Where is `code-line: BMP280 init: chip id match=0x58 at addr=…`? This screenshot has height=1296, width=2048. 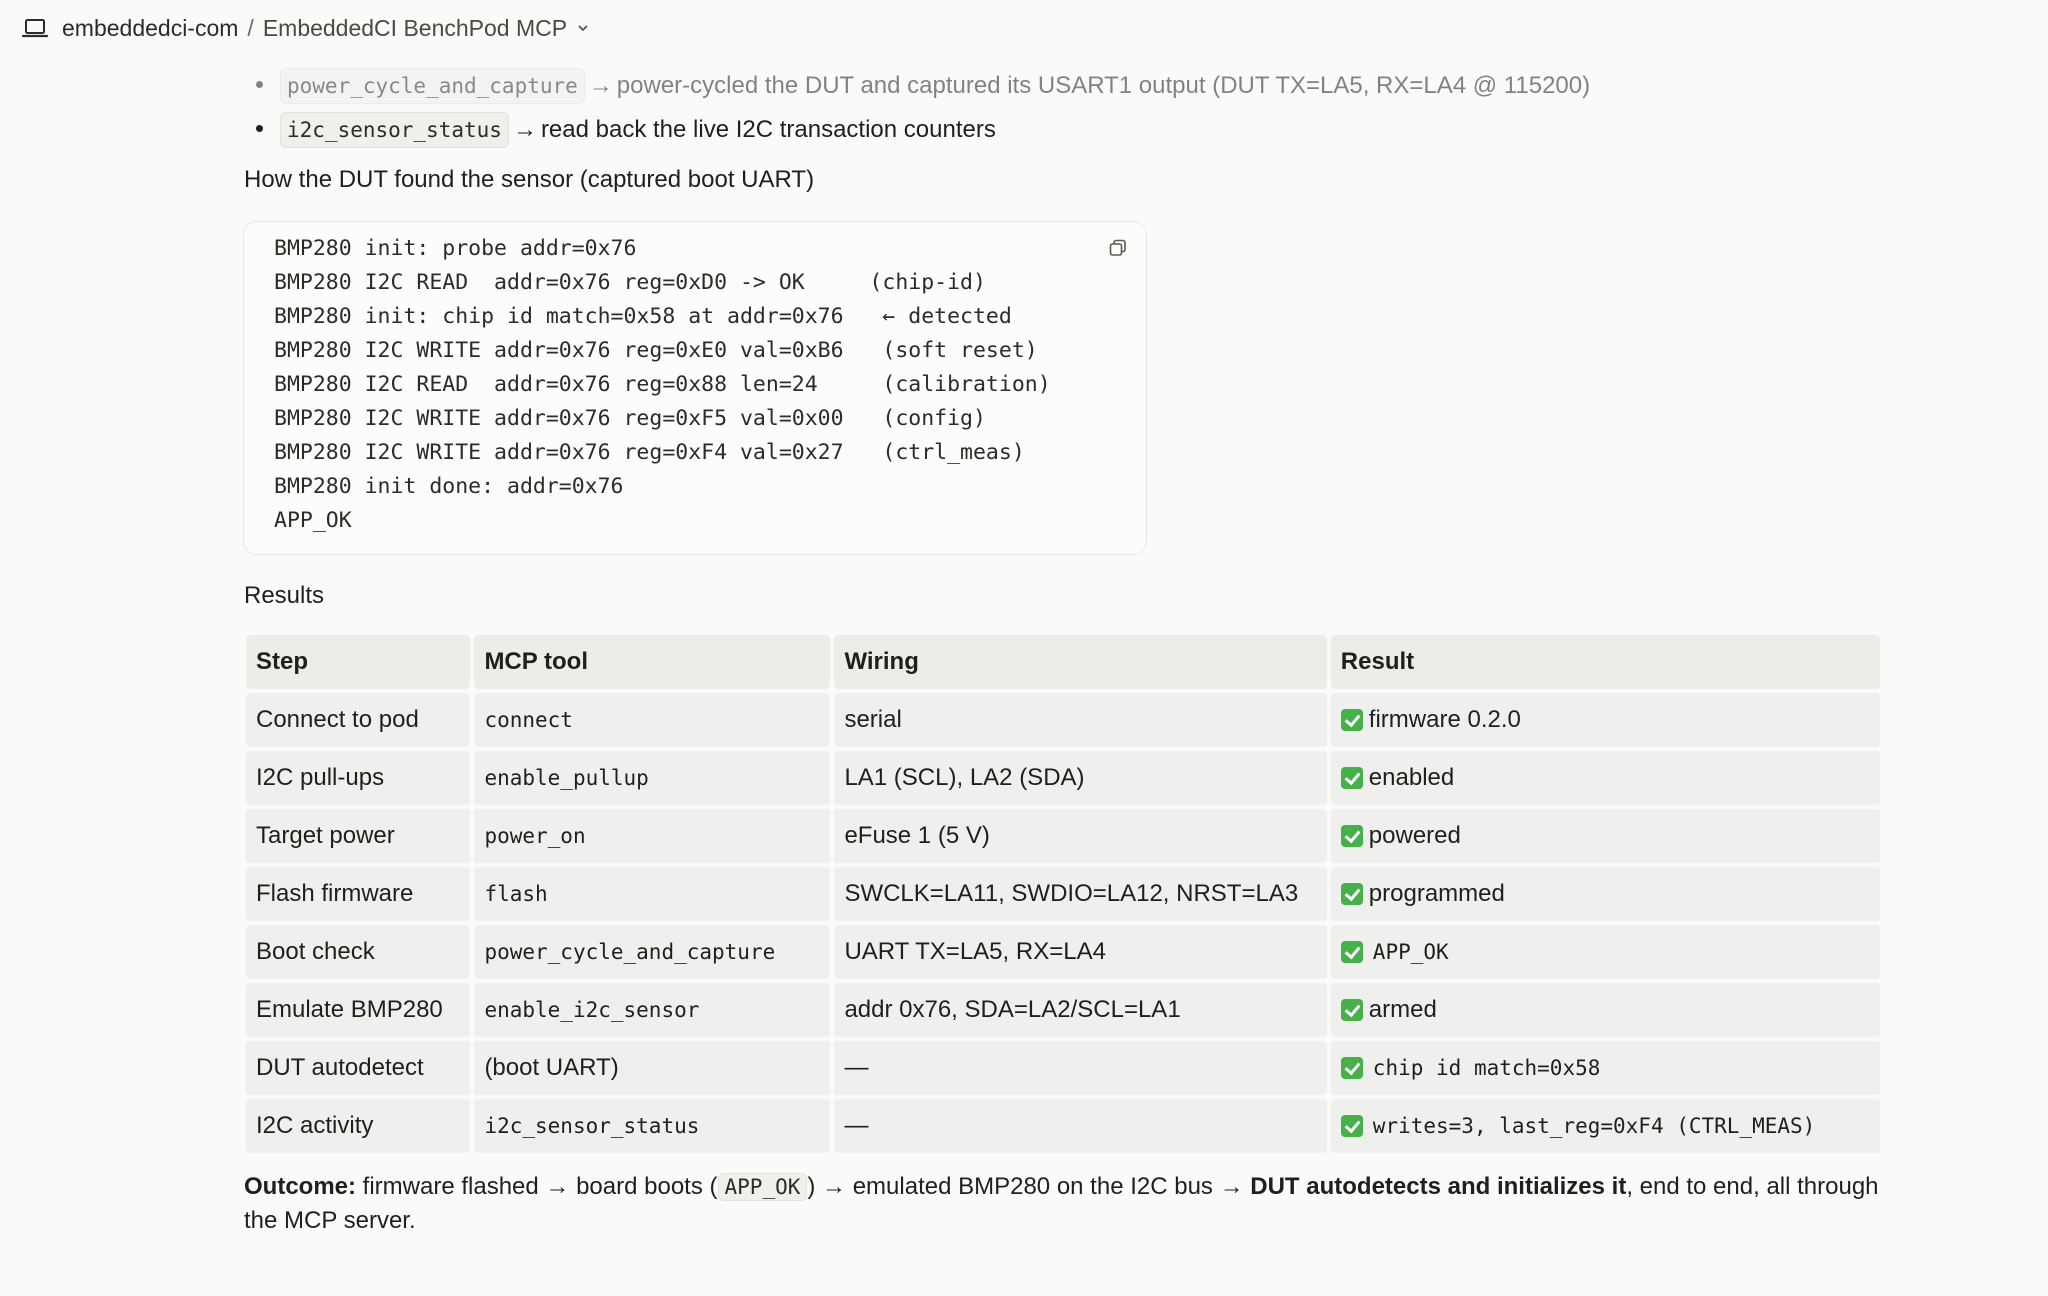 code-line: BMP280 init: chip id match=0x58 at addr=… is located at coordinates (643, 316).